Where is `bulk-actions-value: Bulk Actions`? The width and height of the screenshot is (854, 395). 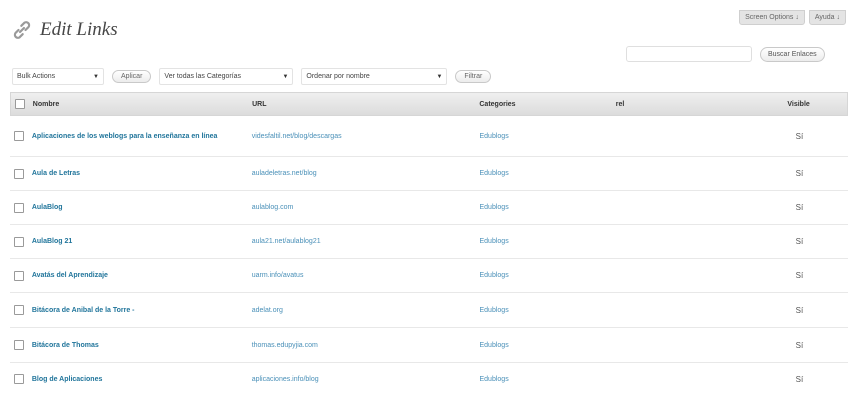
bulk-actions-value: Bulk Actions is located at coordinates (36, 76).